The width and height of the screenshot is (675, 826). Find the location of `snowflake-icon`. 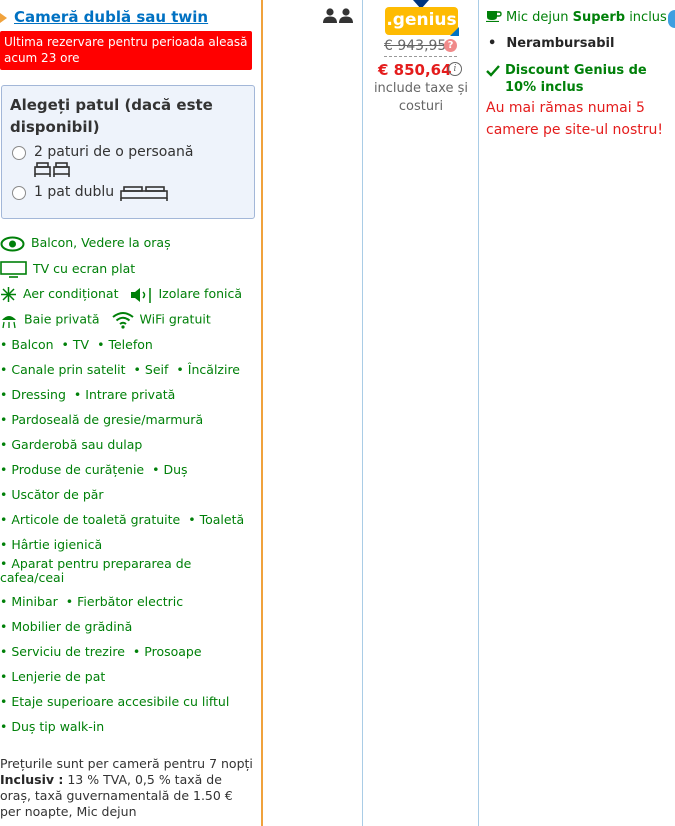

snowflake-icon is located at coordinates (8, 294).